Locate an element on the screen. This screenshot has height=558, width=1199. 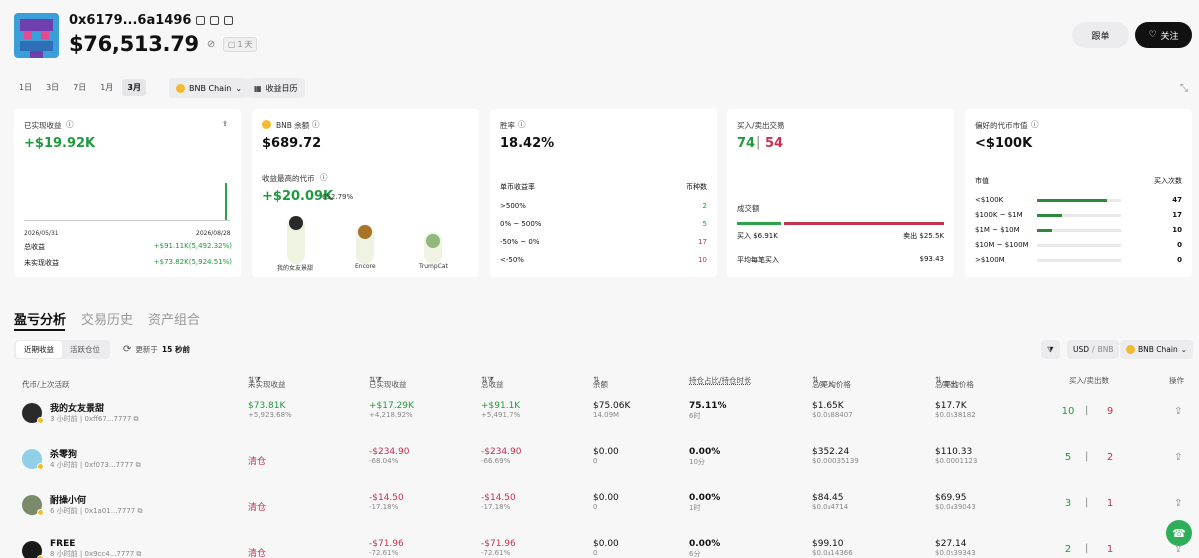
sell-value: $17.7K is located at coordinates (951, 406).